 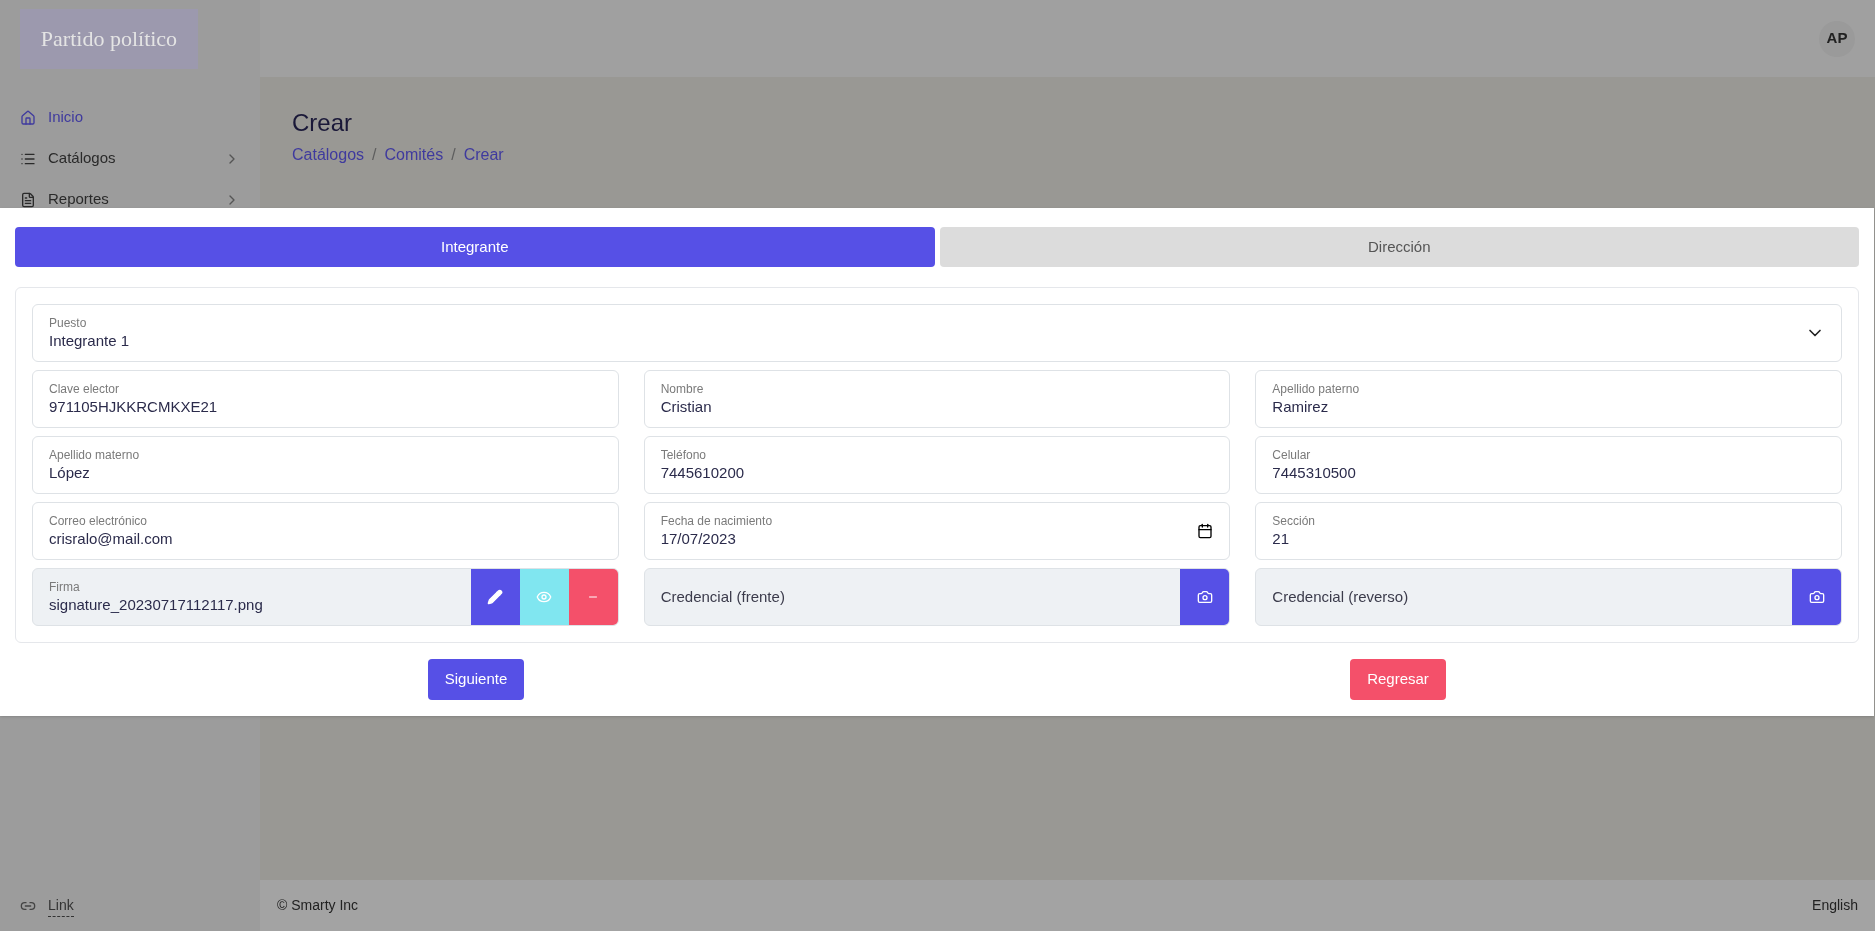 I want to click on field-label: Apellido paterno, so click(x=1316, y=389).